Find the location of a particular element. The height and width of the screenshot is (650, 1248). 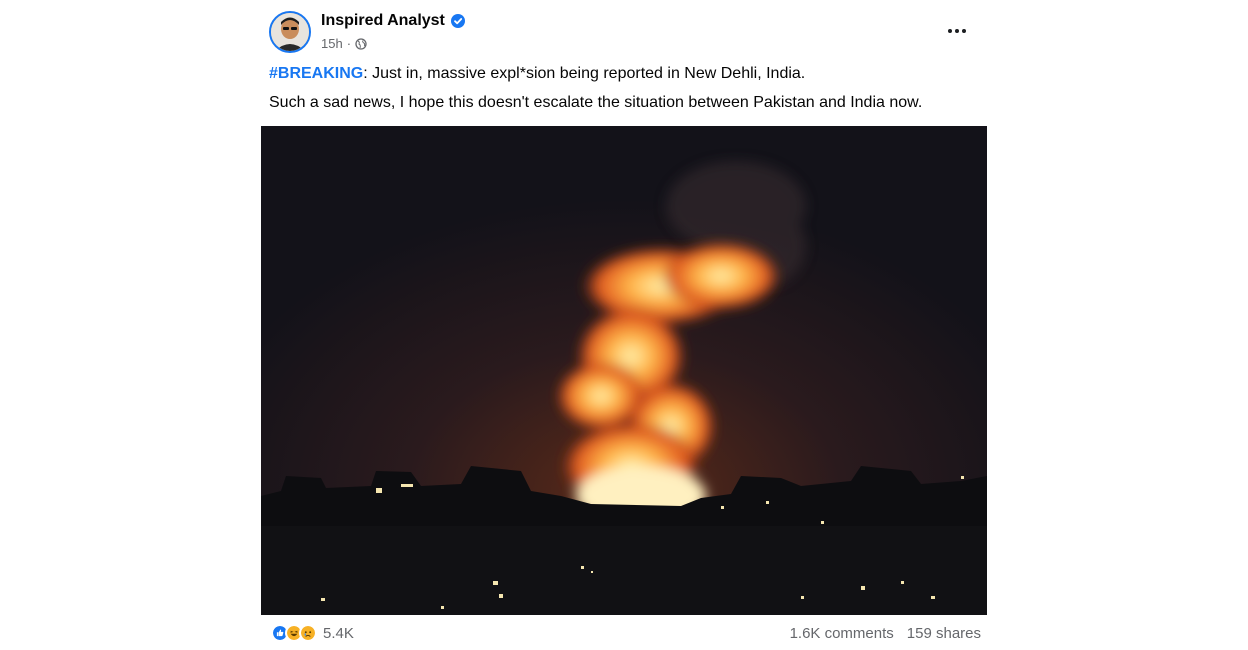

post-header: Inspired Analyst 15h · is located at coordinates (624, 33).